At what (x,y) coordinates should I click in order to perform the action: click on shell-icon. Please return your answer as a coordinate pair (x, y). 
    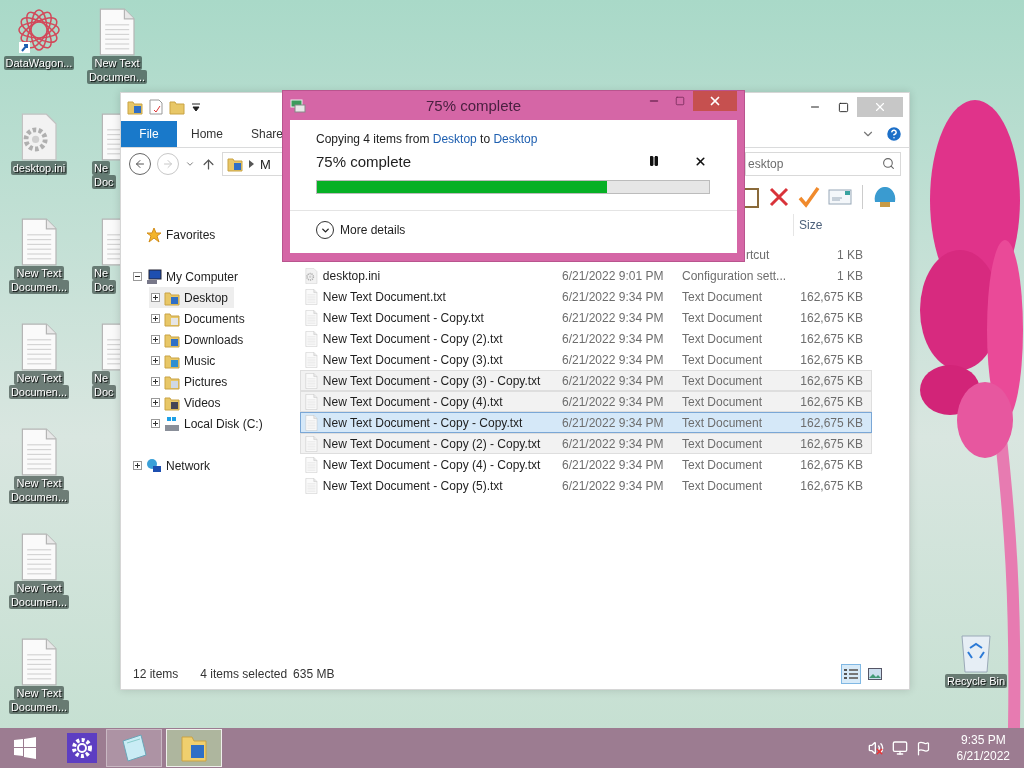
    Looking at the image, I should click on (885, 197).